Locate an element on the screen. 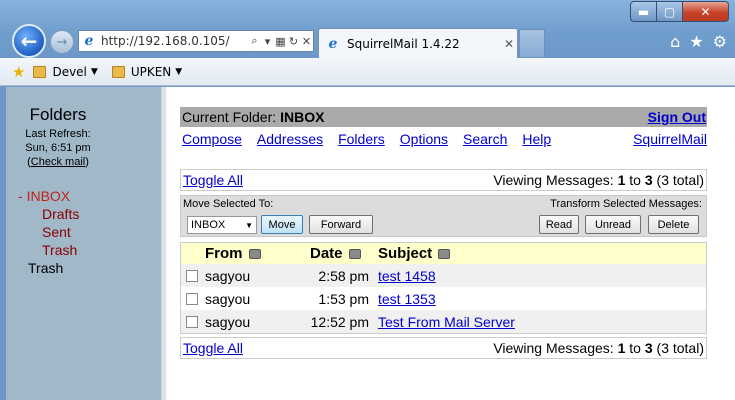  arrow-right-icon: → is located at coordinates (62, 42).